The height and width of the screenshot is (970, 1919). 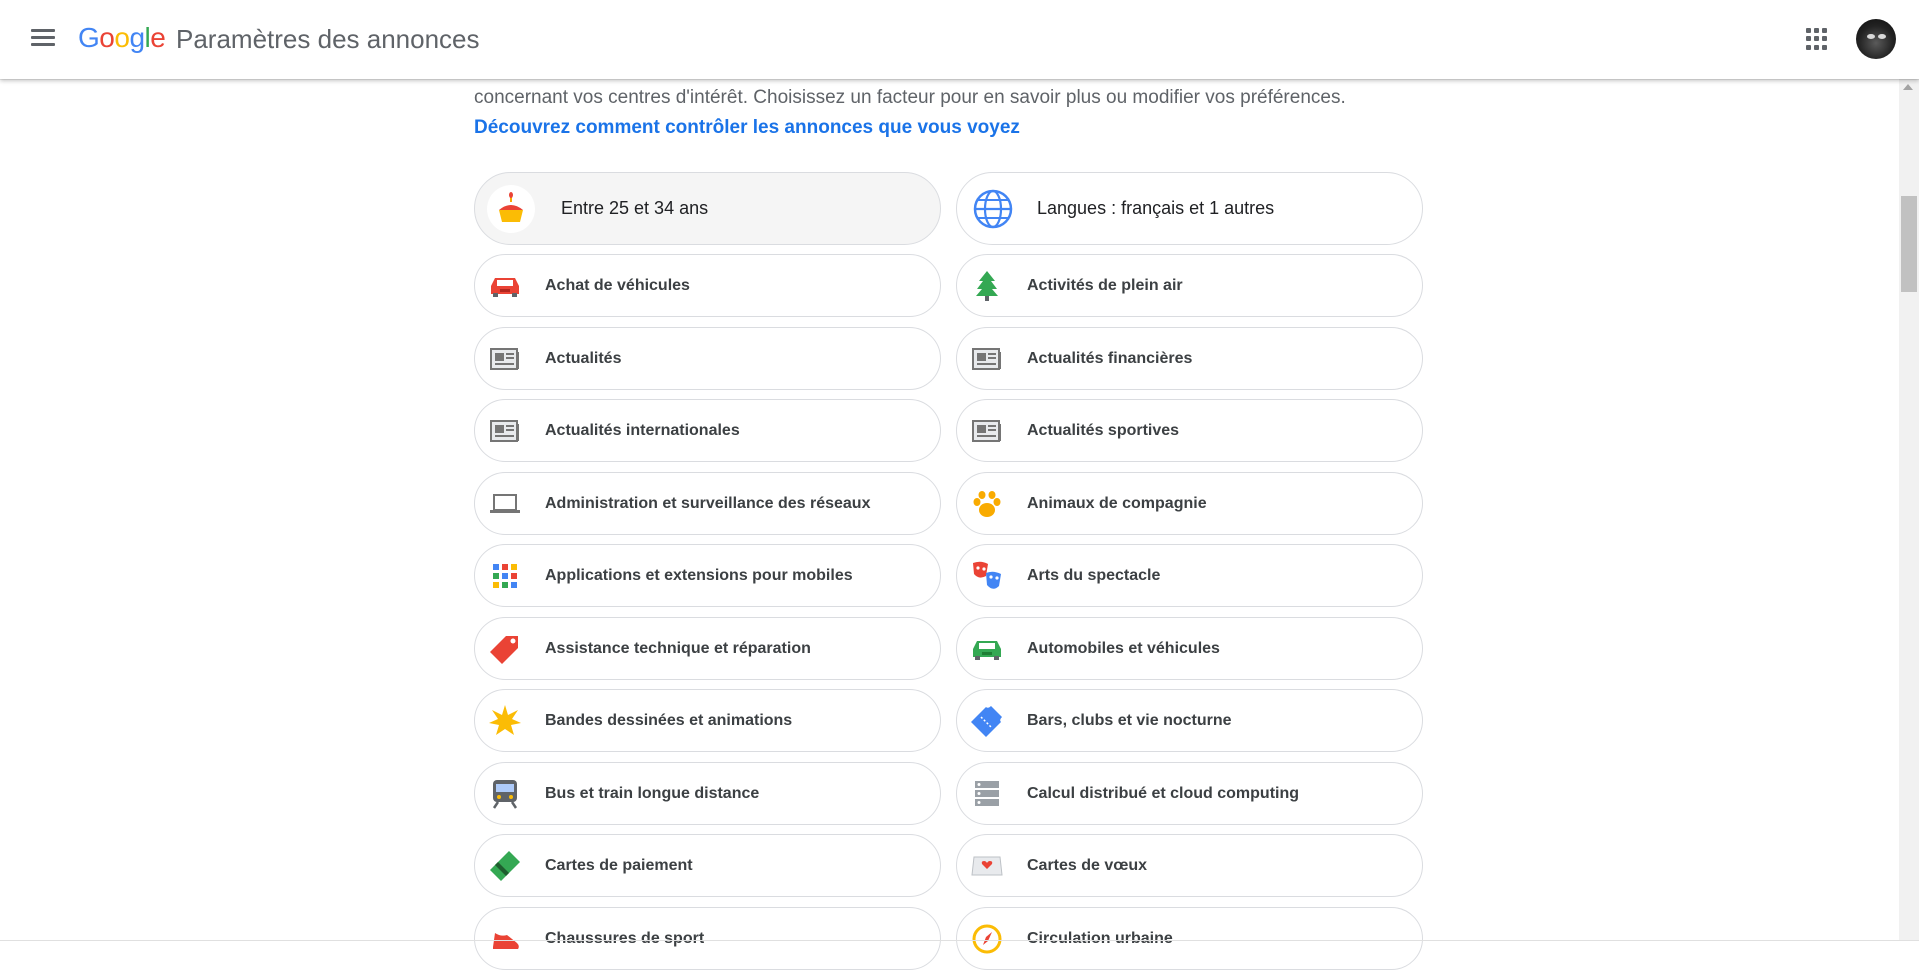 I want to click on factor-label: Automobiles et véhicules, so click(x=1123, y=648).